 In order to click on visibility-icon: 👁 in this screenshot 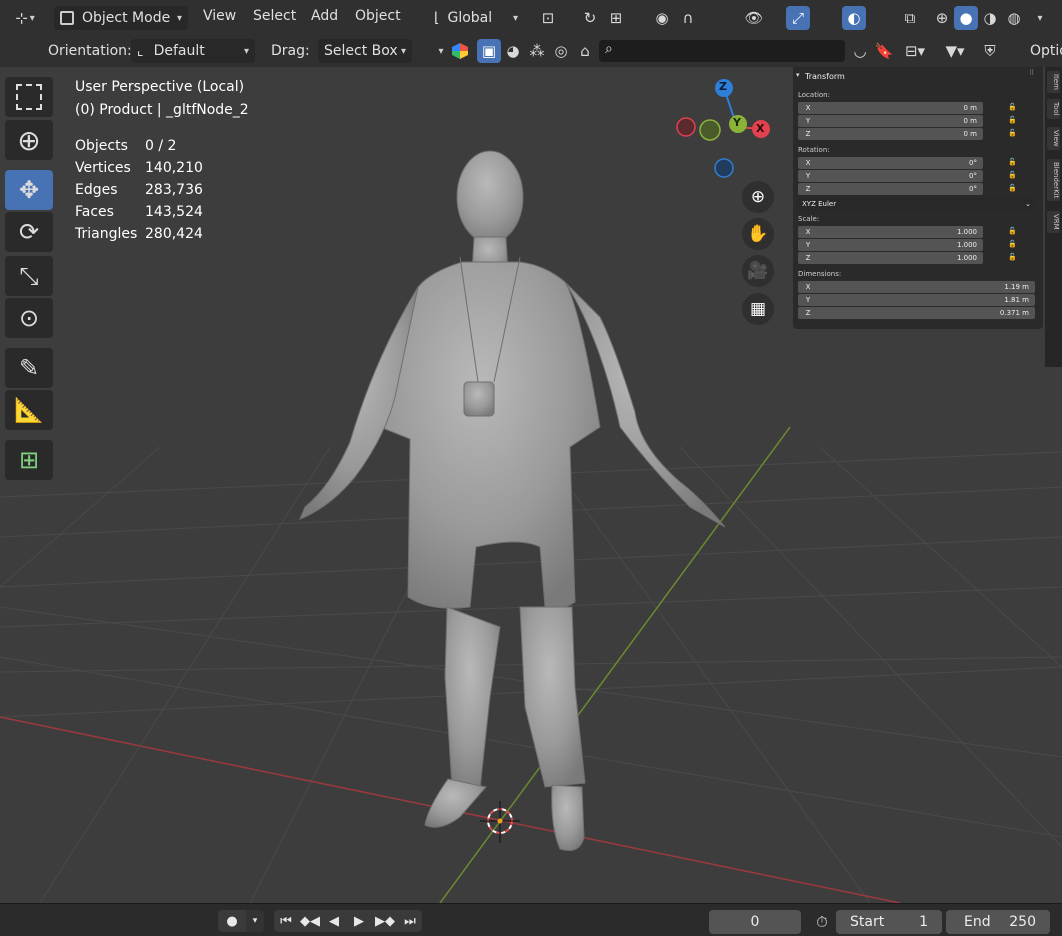, I will do `click(754, 18)`.